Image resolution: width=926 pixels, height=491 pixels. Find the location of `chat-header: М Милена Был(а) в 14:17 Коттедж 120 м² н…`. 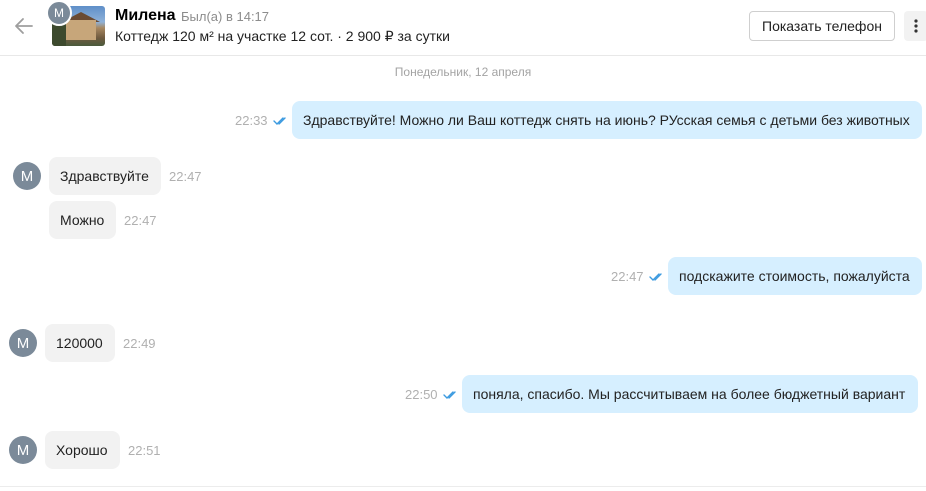

chat-header: М Милена Был(а) в 14:17 Коттедж 120 м² н… is located at coordinates (463, 28).